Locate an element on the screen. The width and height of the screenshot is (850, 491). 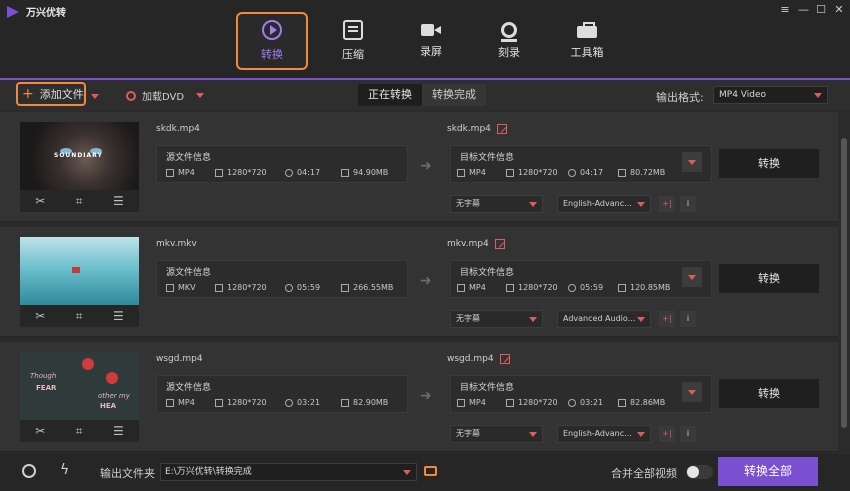
target-filename-wrap: mkv.mp4 is located at coordinates (476, 244).